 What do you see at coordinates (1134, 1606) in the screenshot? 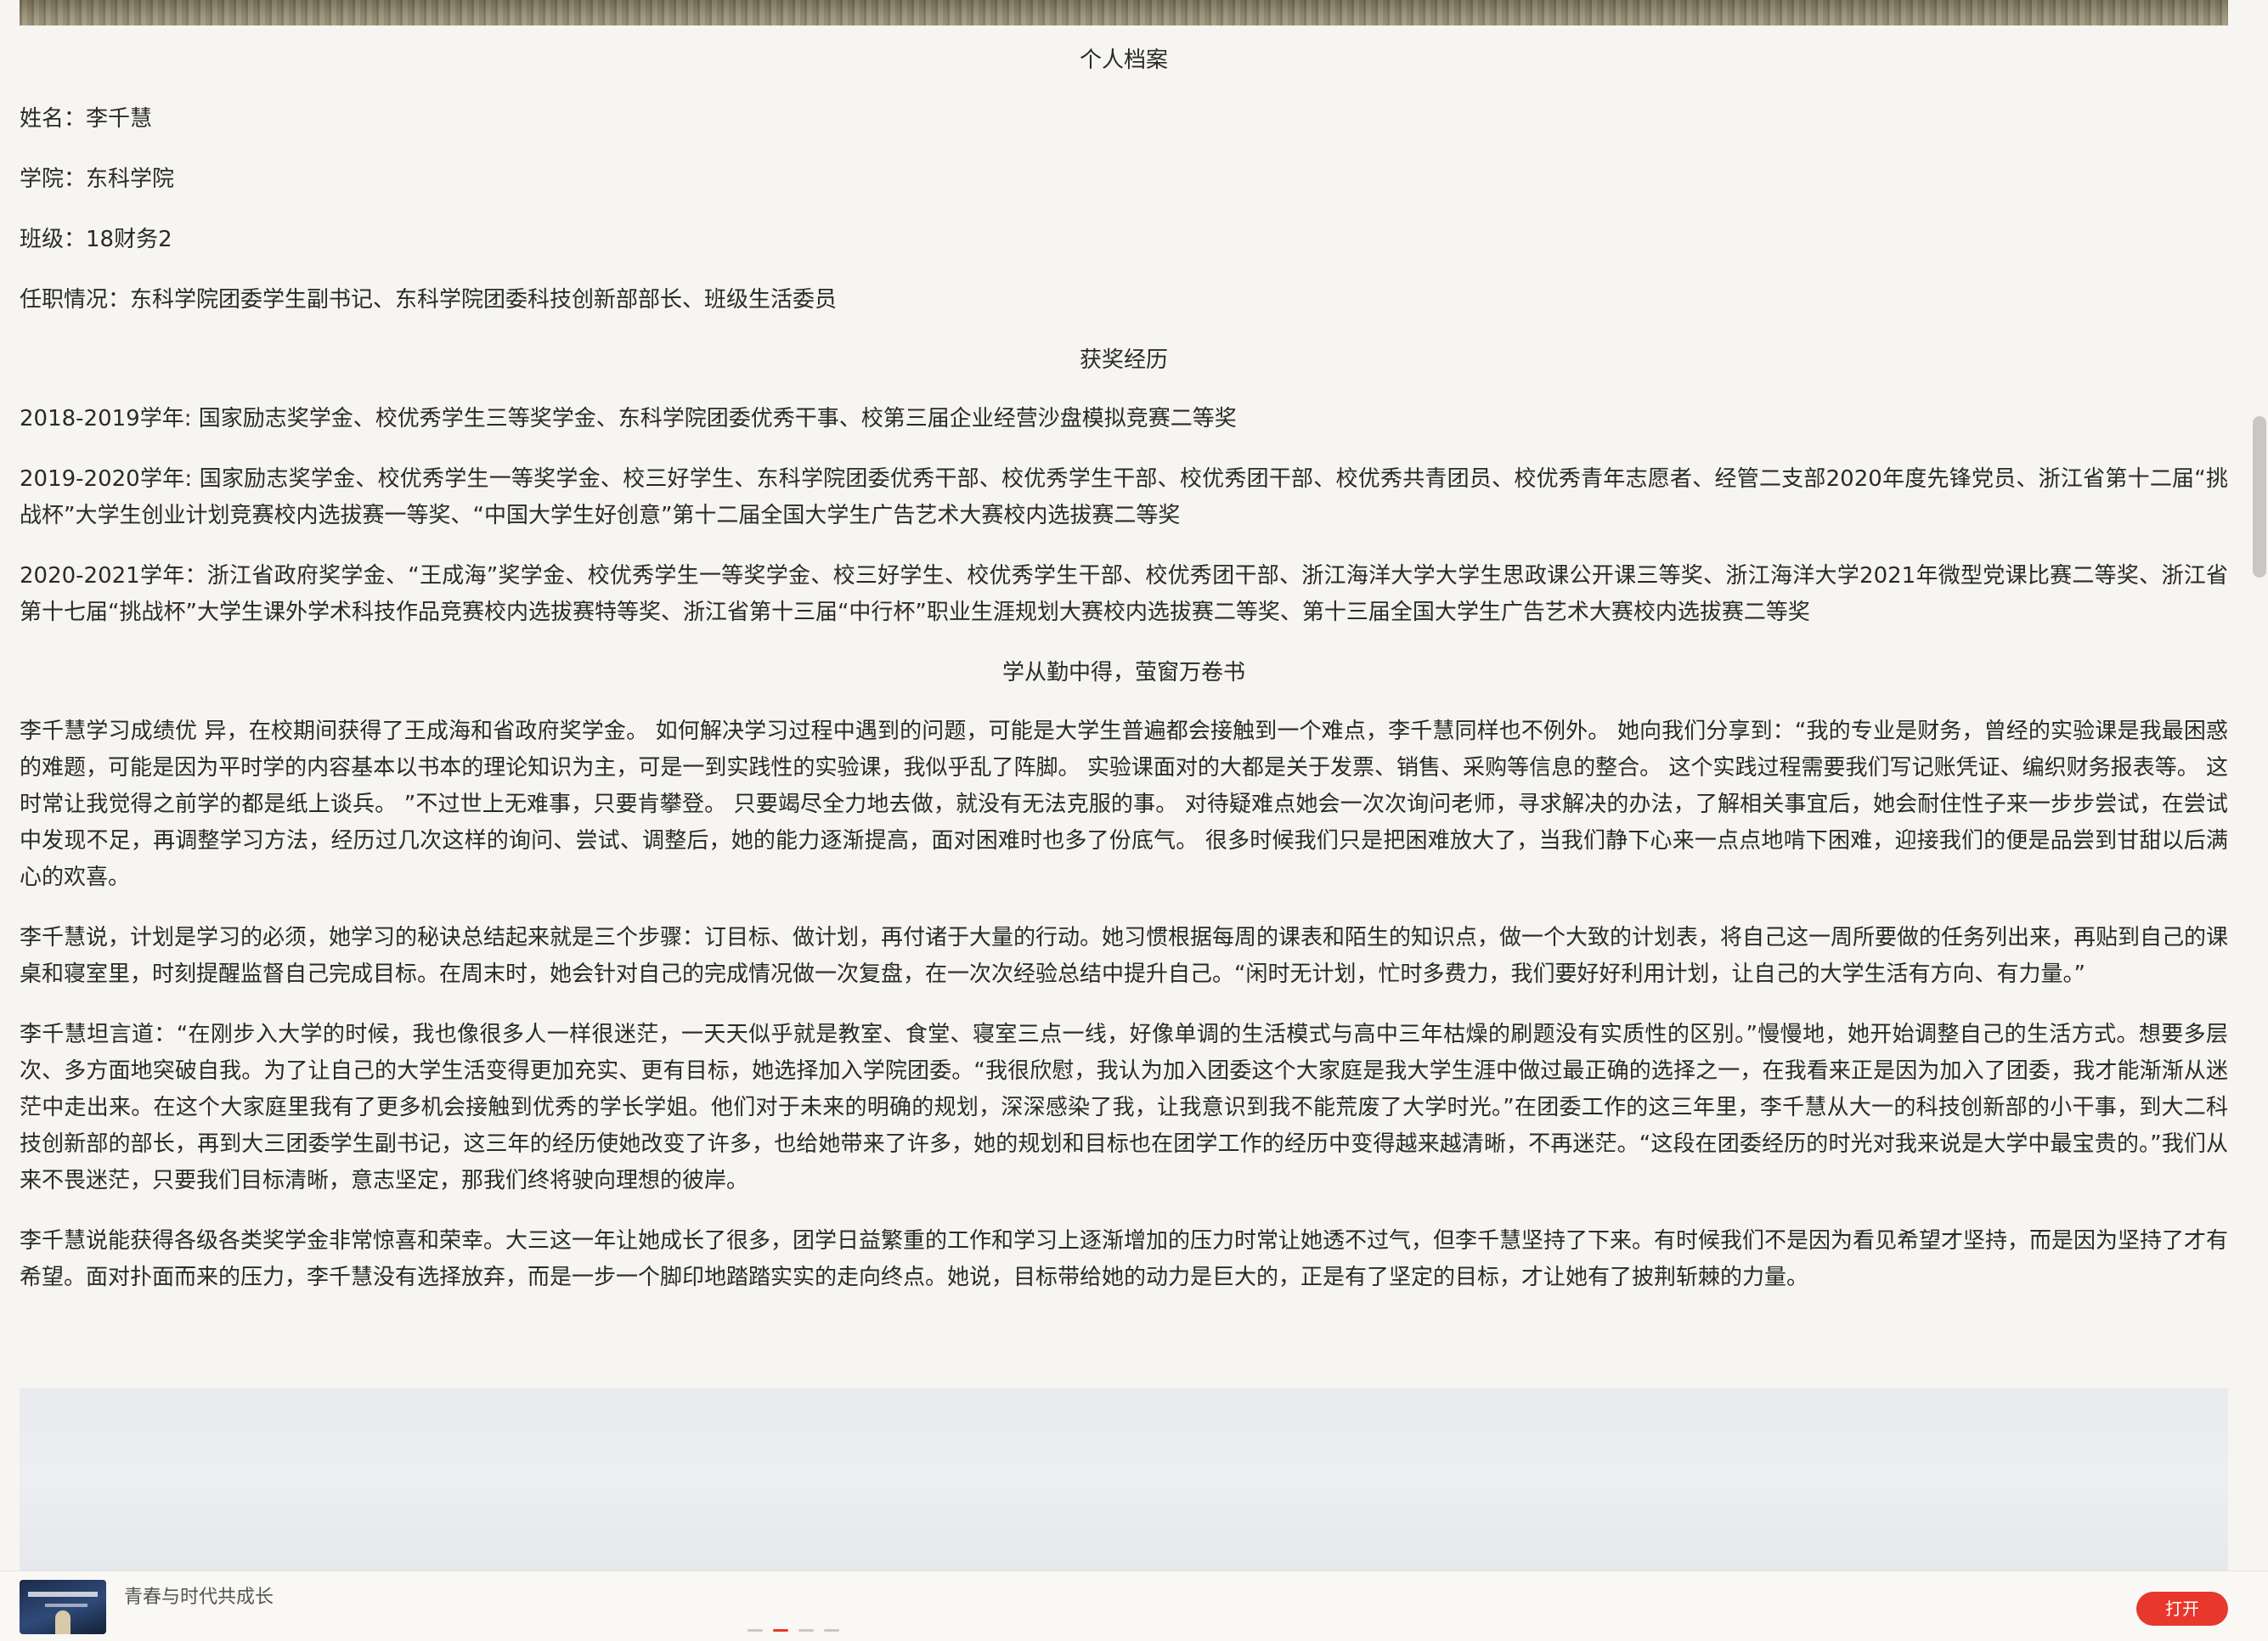
I see `bottom-app-bar: 青春与时代共成长 打开` at bounding box center [1134, 1606].